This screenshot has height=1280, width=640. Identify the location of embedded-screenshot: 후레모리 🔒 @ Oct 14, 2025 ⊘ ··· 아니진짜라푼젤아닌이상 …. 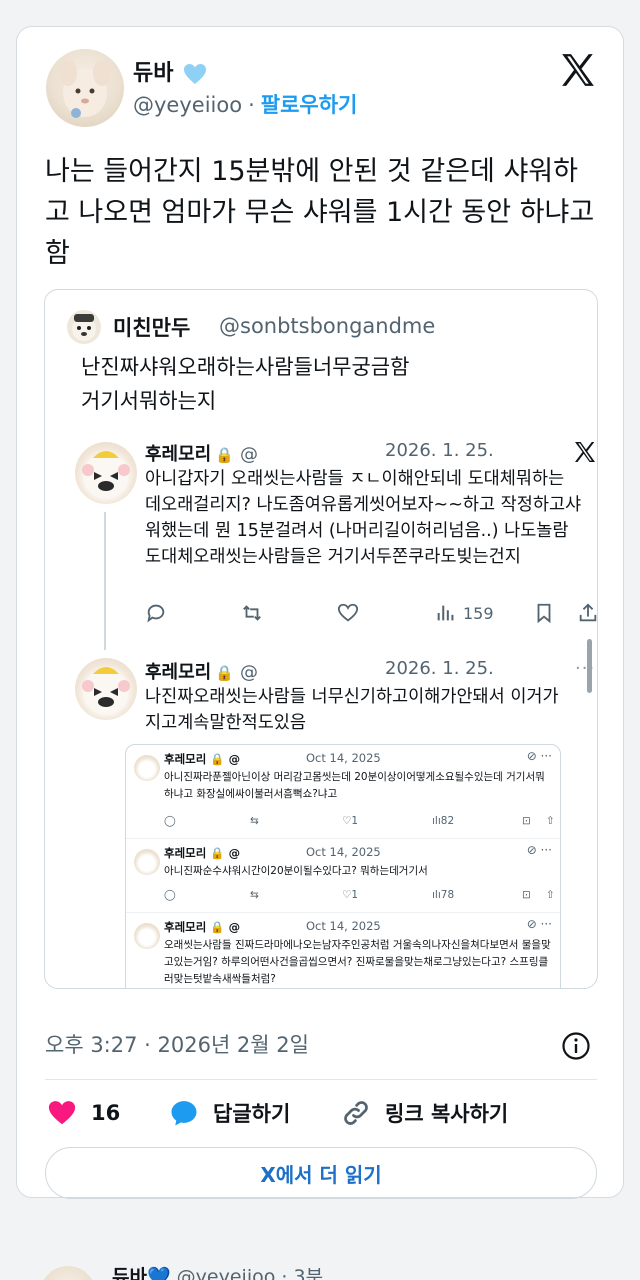
(343, 866).